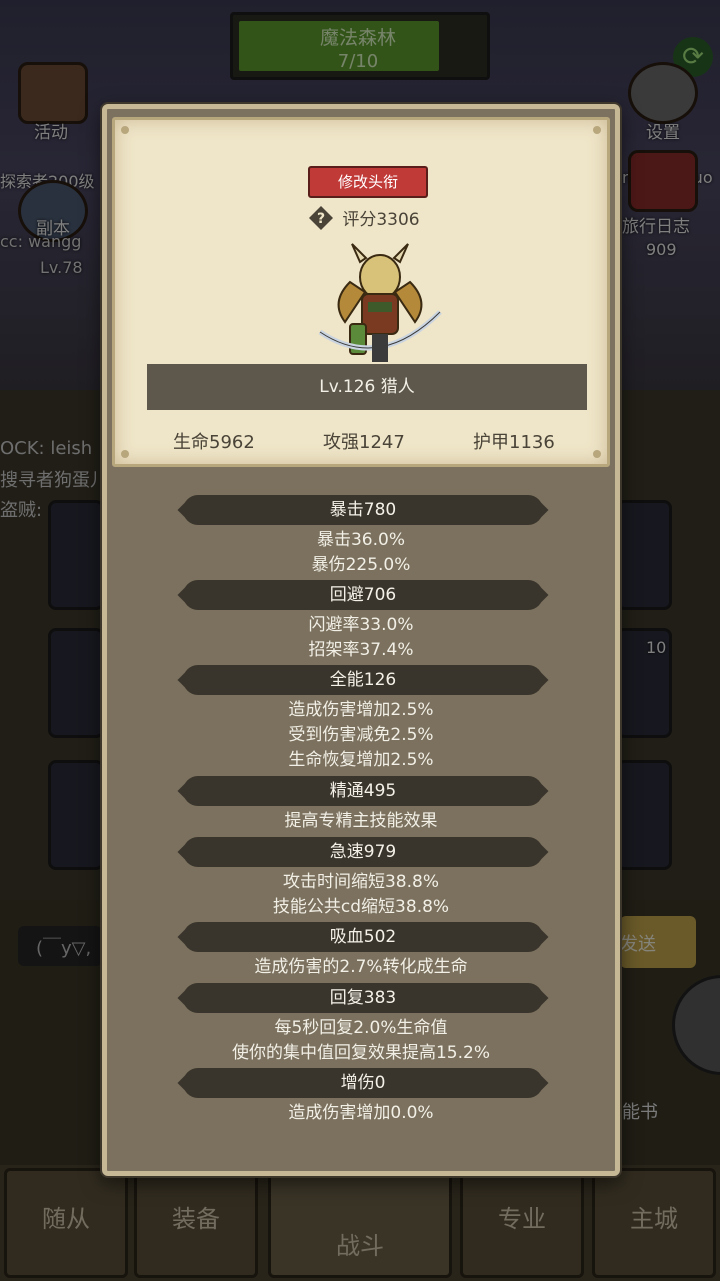 Image resolution: width=720 pixels, height=1281 pixels. Describe the element at coordinates (363, 937) in the screenshot. I see `attr-leech-header: 吸血502` at that location.